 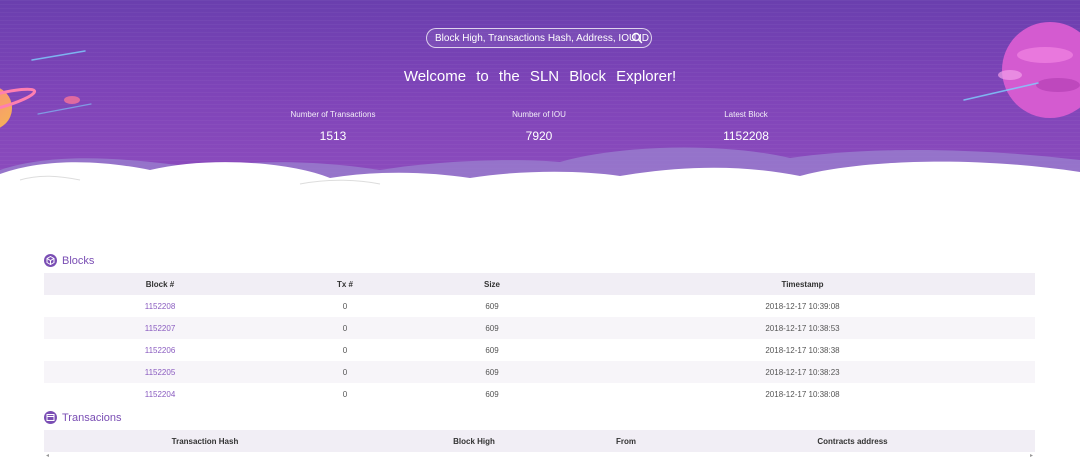 What do you see at coordinates (746, 126) in the screenshot?
I see `stat-latest-block: Latest Block 1152208` at bounding box center [746, 126].